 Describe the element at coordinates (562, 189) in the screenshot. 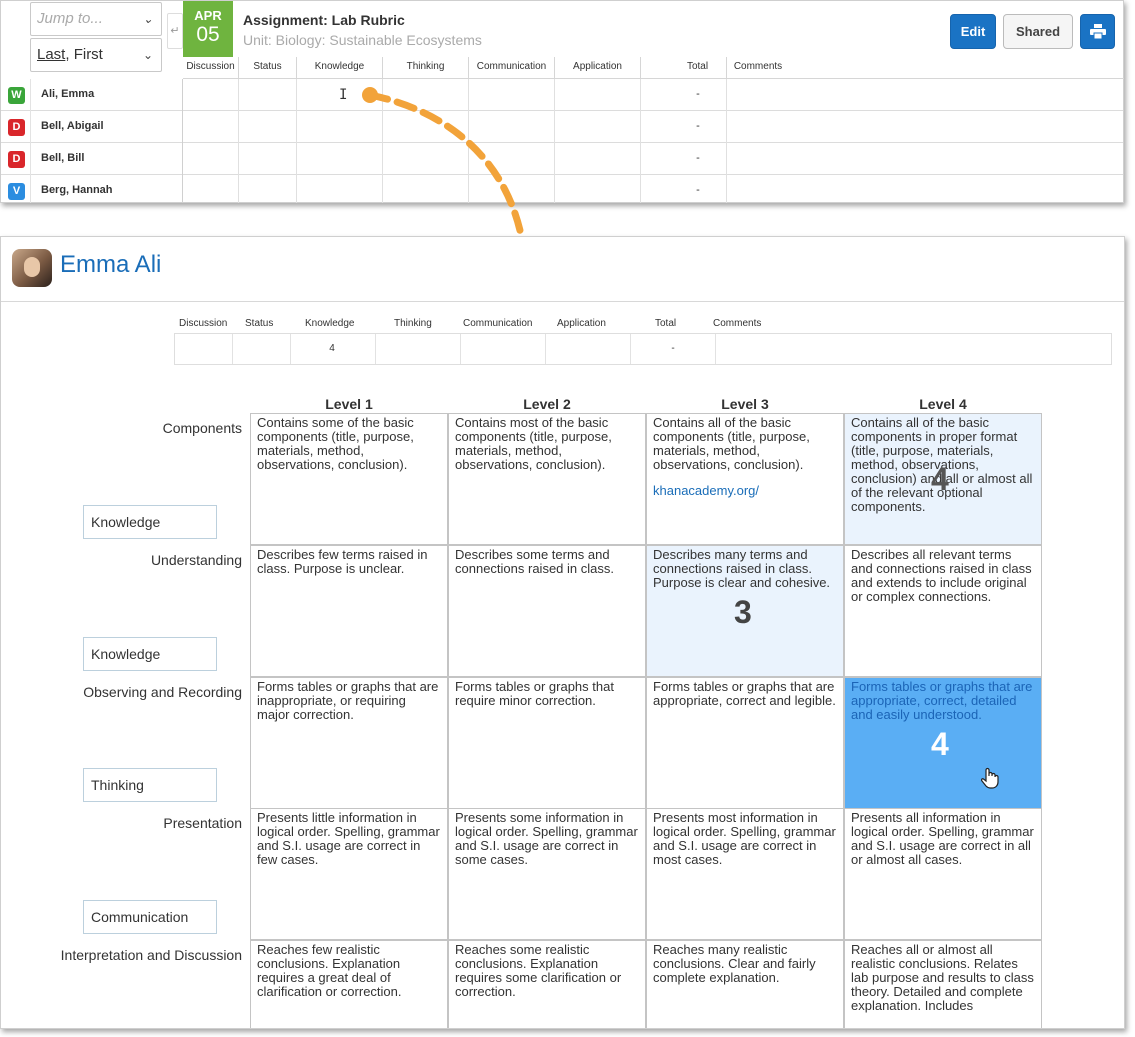

I see `student-row: V Berg, Hannah -` at that location.